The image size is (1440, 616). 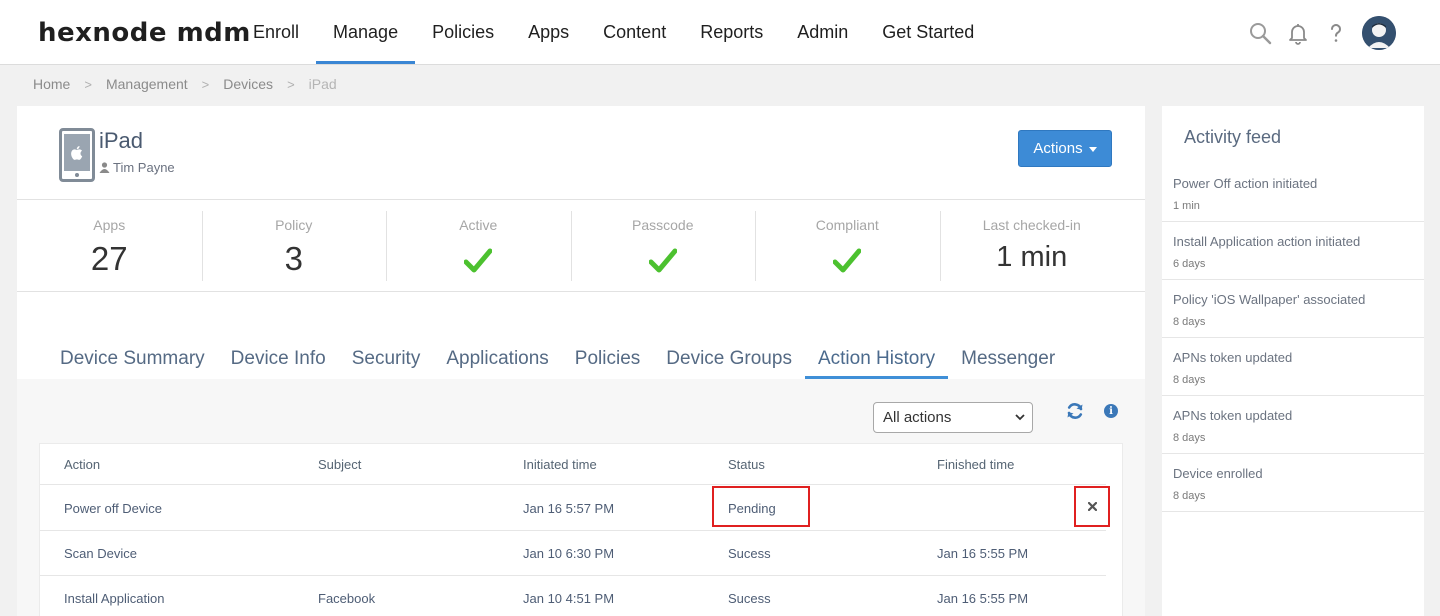 I want to click on user-icon, so click(x=104, y=167).